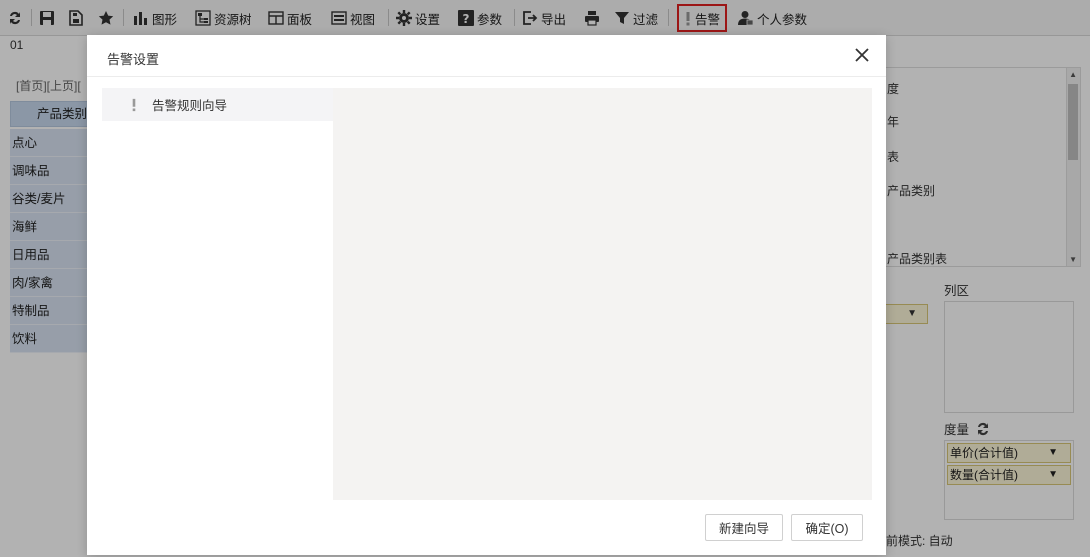  I want to click on ok-button: 确定(O), so click(827, 527).